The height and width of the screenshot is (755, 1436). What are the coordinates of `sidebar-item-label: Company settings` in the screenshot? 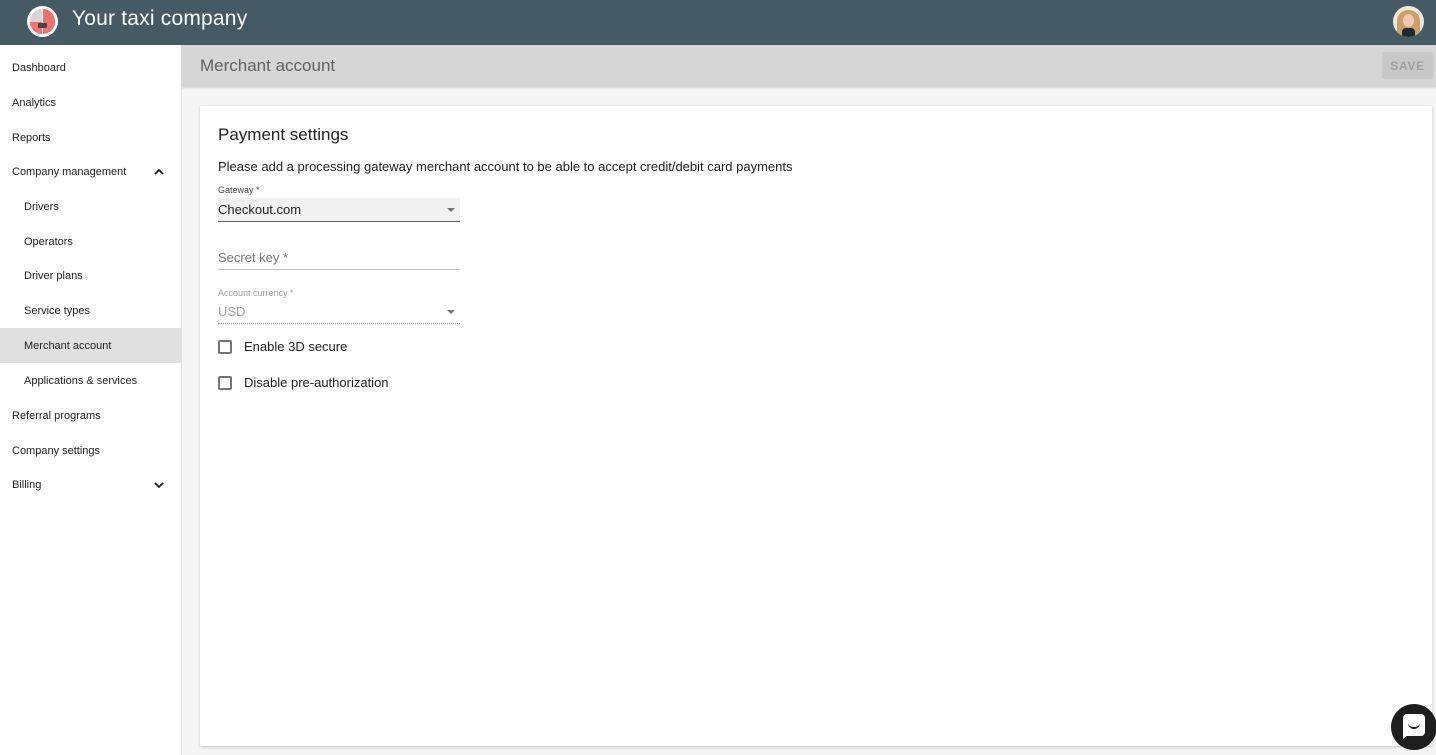 It's located at (56, 450).